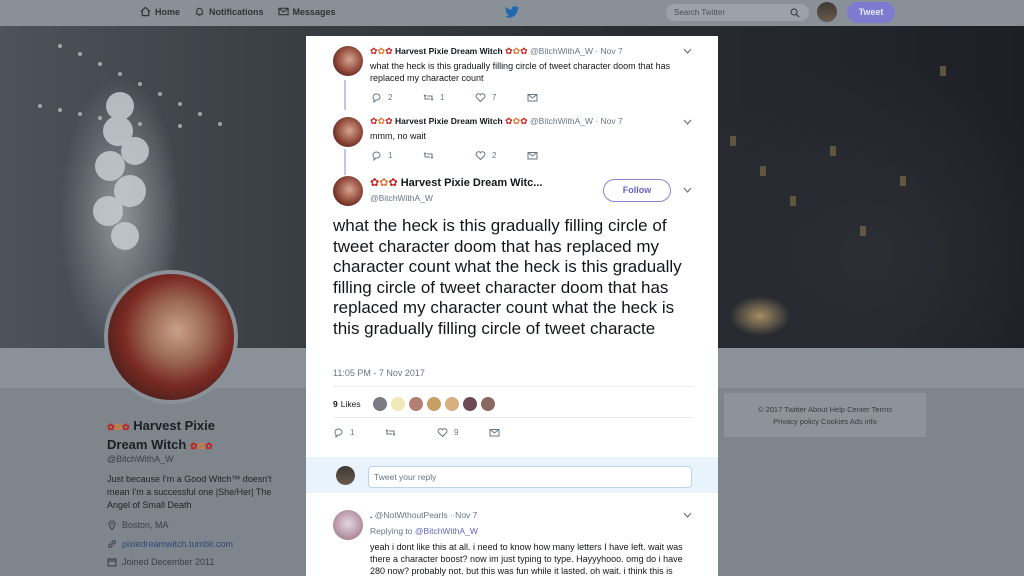 Image resolution: width=1024 pixels, height=576 pixels. Describe the element at coordinates (348, 525) in the screenshot. I see `reply-author-avatar` at that location.